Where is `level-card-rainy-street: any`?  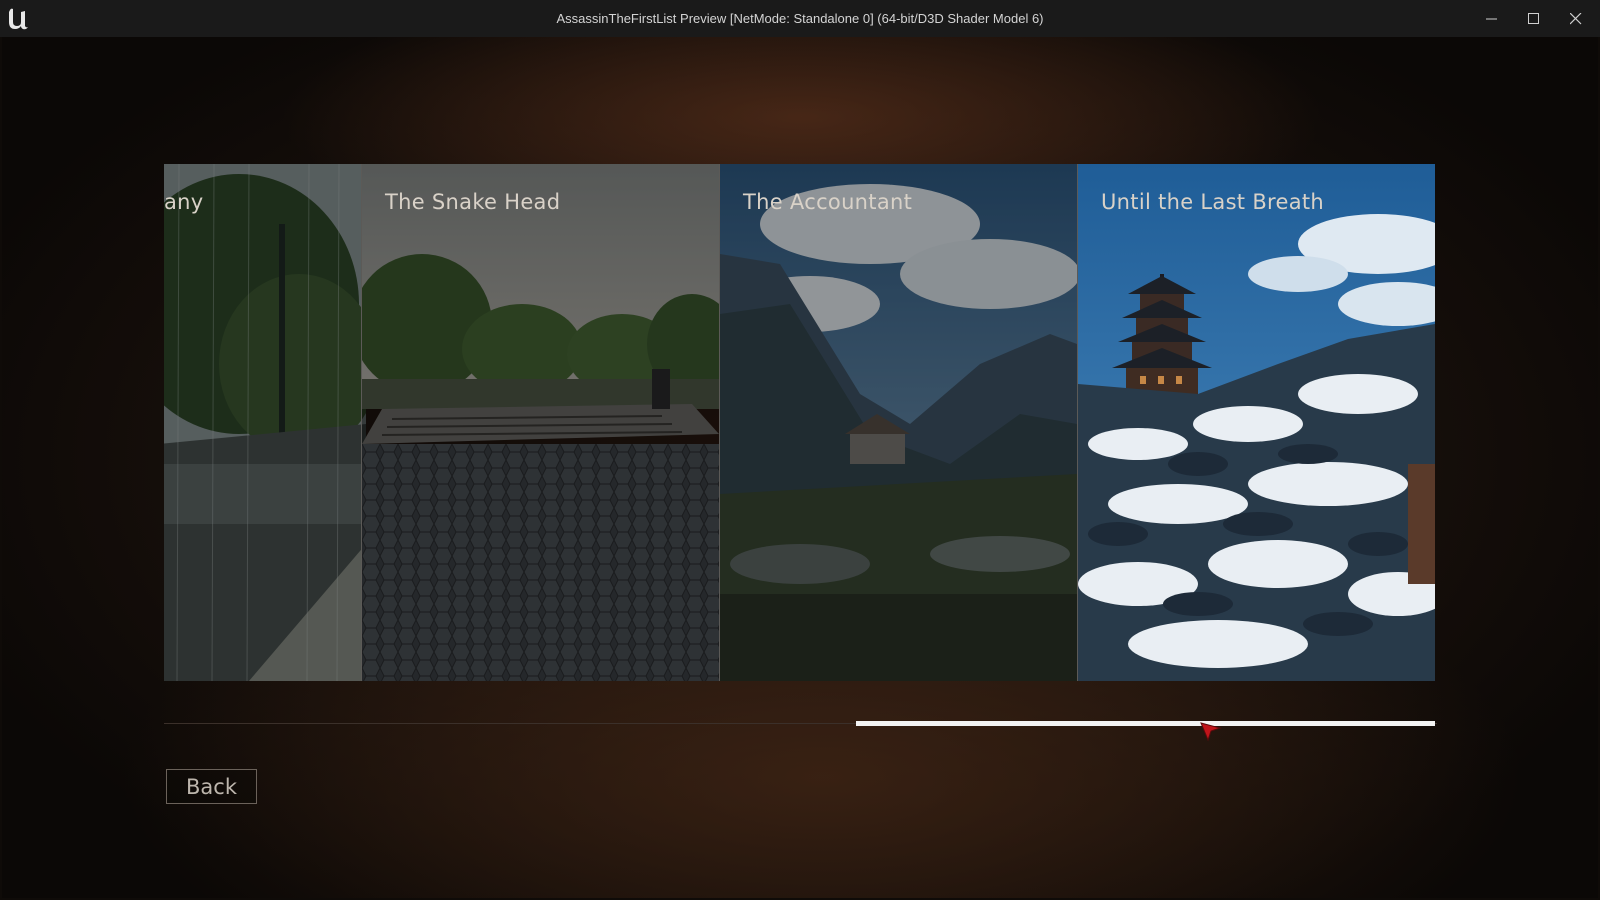
level-card-rainy-street: any is located at coordinates (265, 422).